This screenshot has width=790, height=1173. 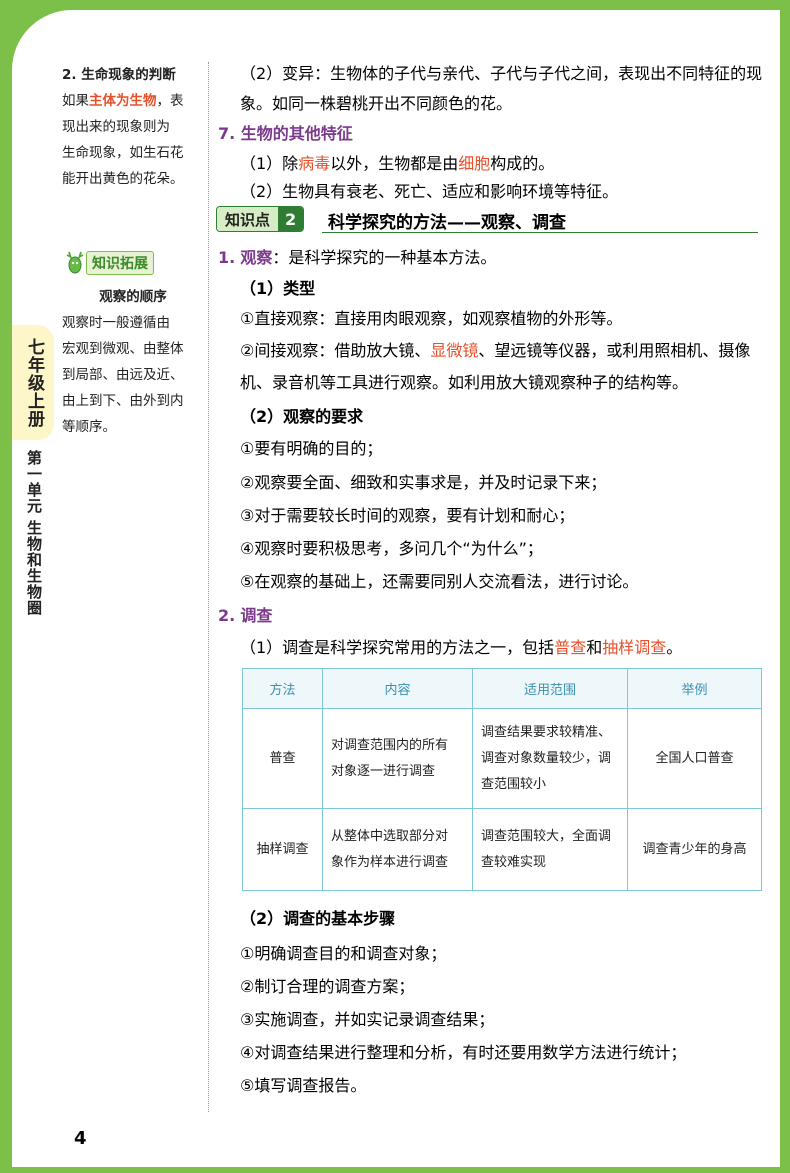 What do you see at coordinates (327, 986) in the screenshot?
I see `step-2: ②制订合理的调查方案；` at bounding box center [327, 986].